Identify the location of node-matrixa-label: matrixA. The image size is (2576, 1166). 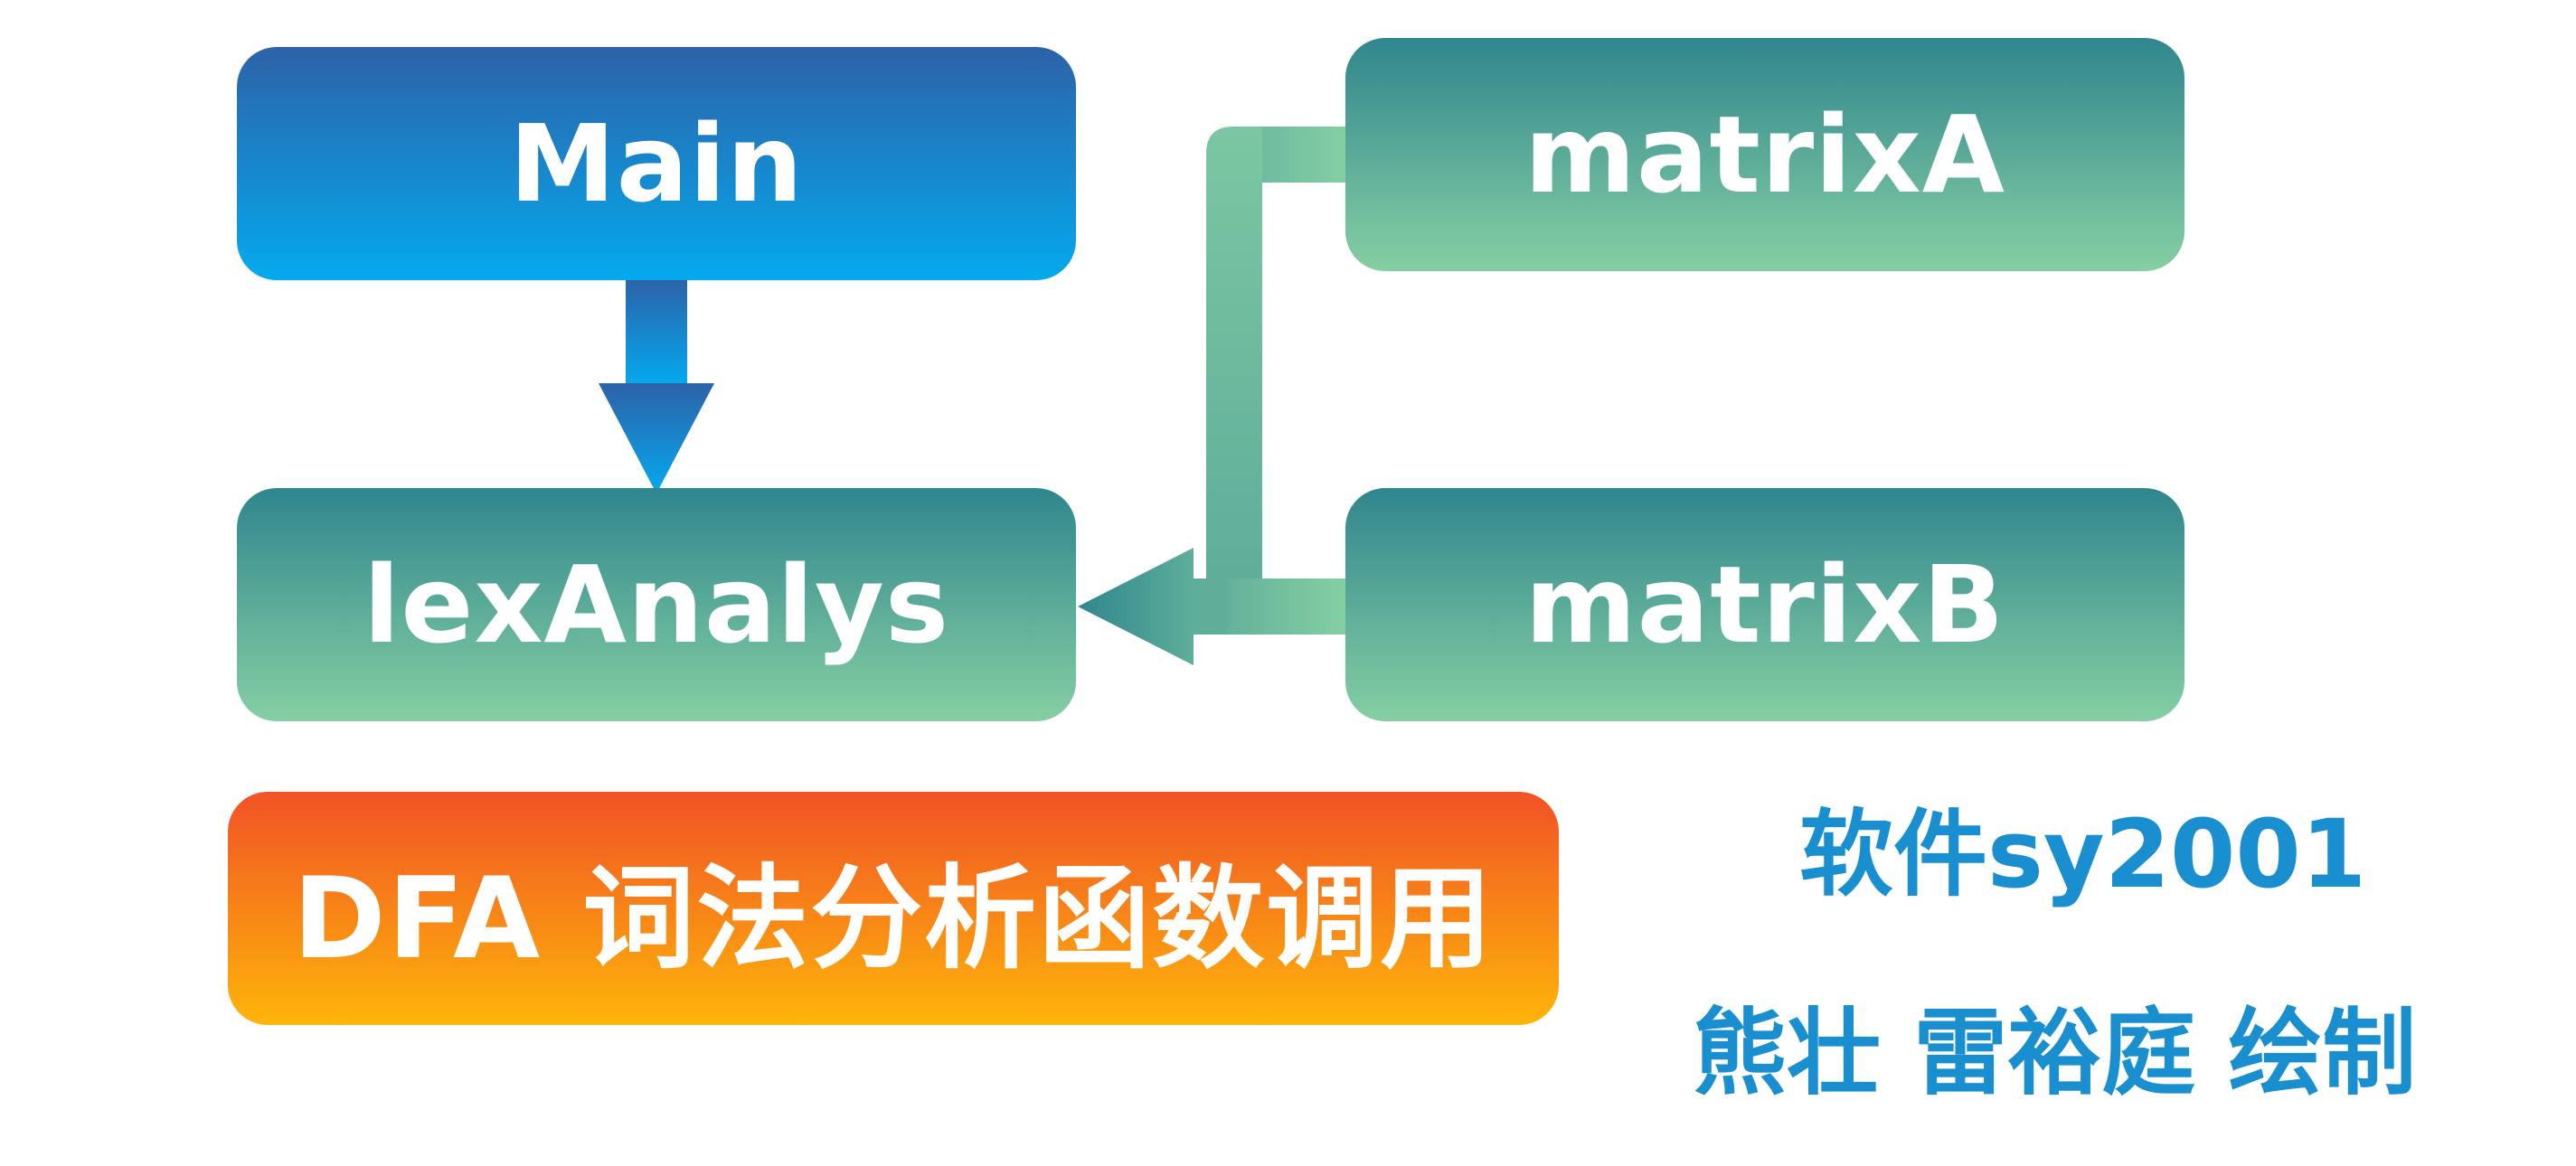
(1765, 154).